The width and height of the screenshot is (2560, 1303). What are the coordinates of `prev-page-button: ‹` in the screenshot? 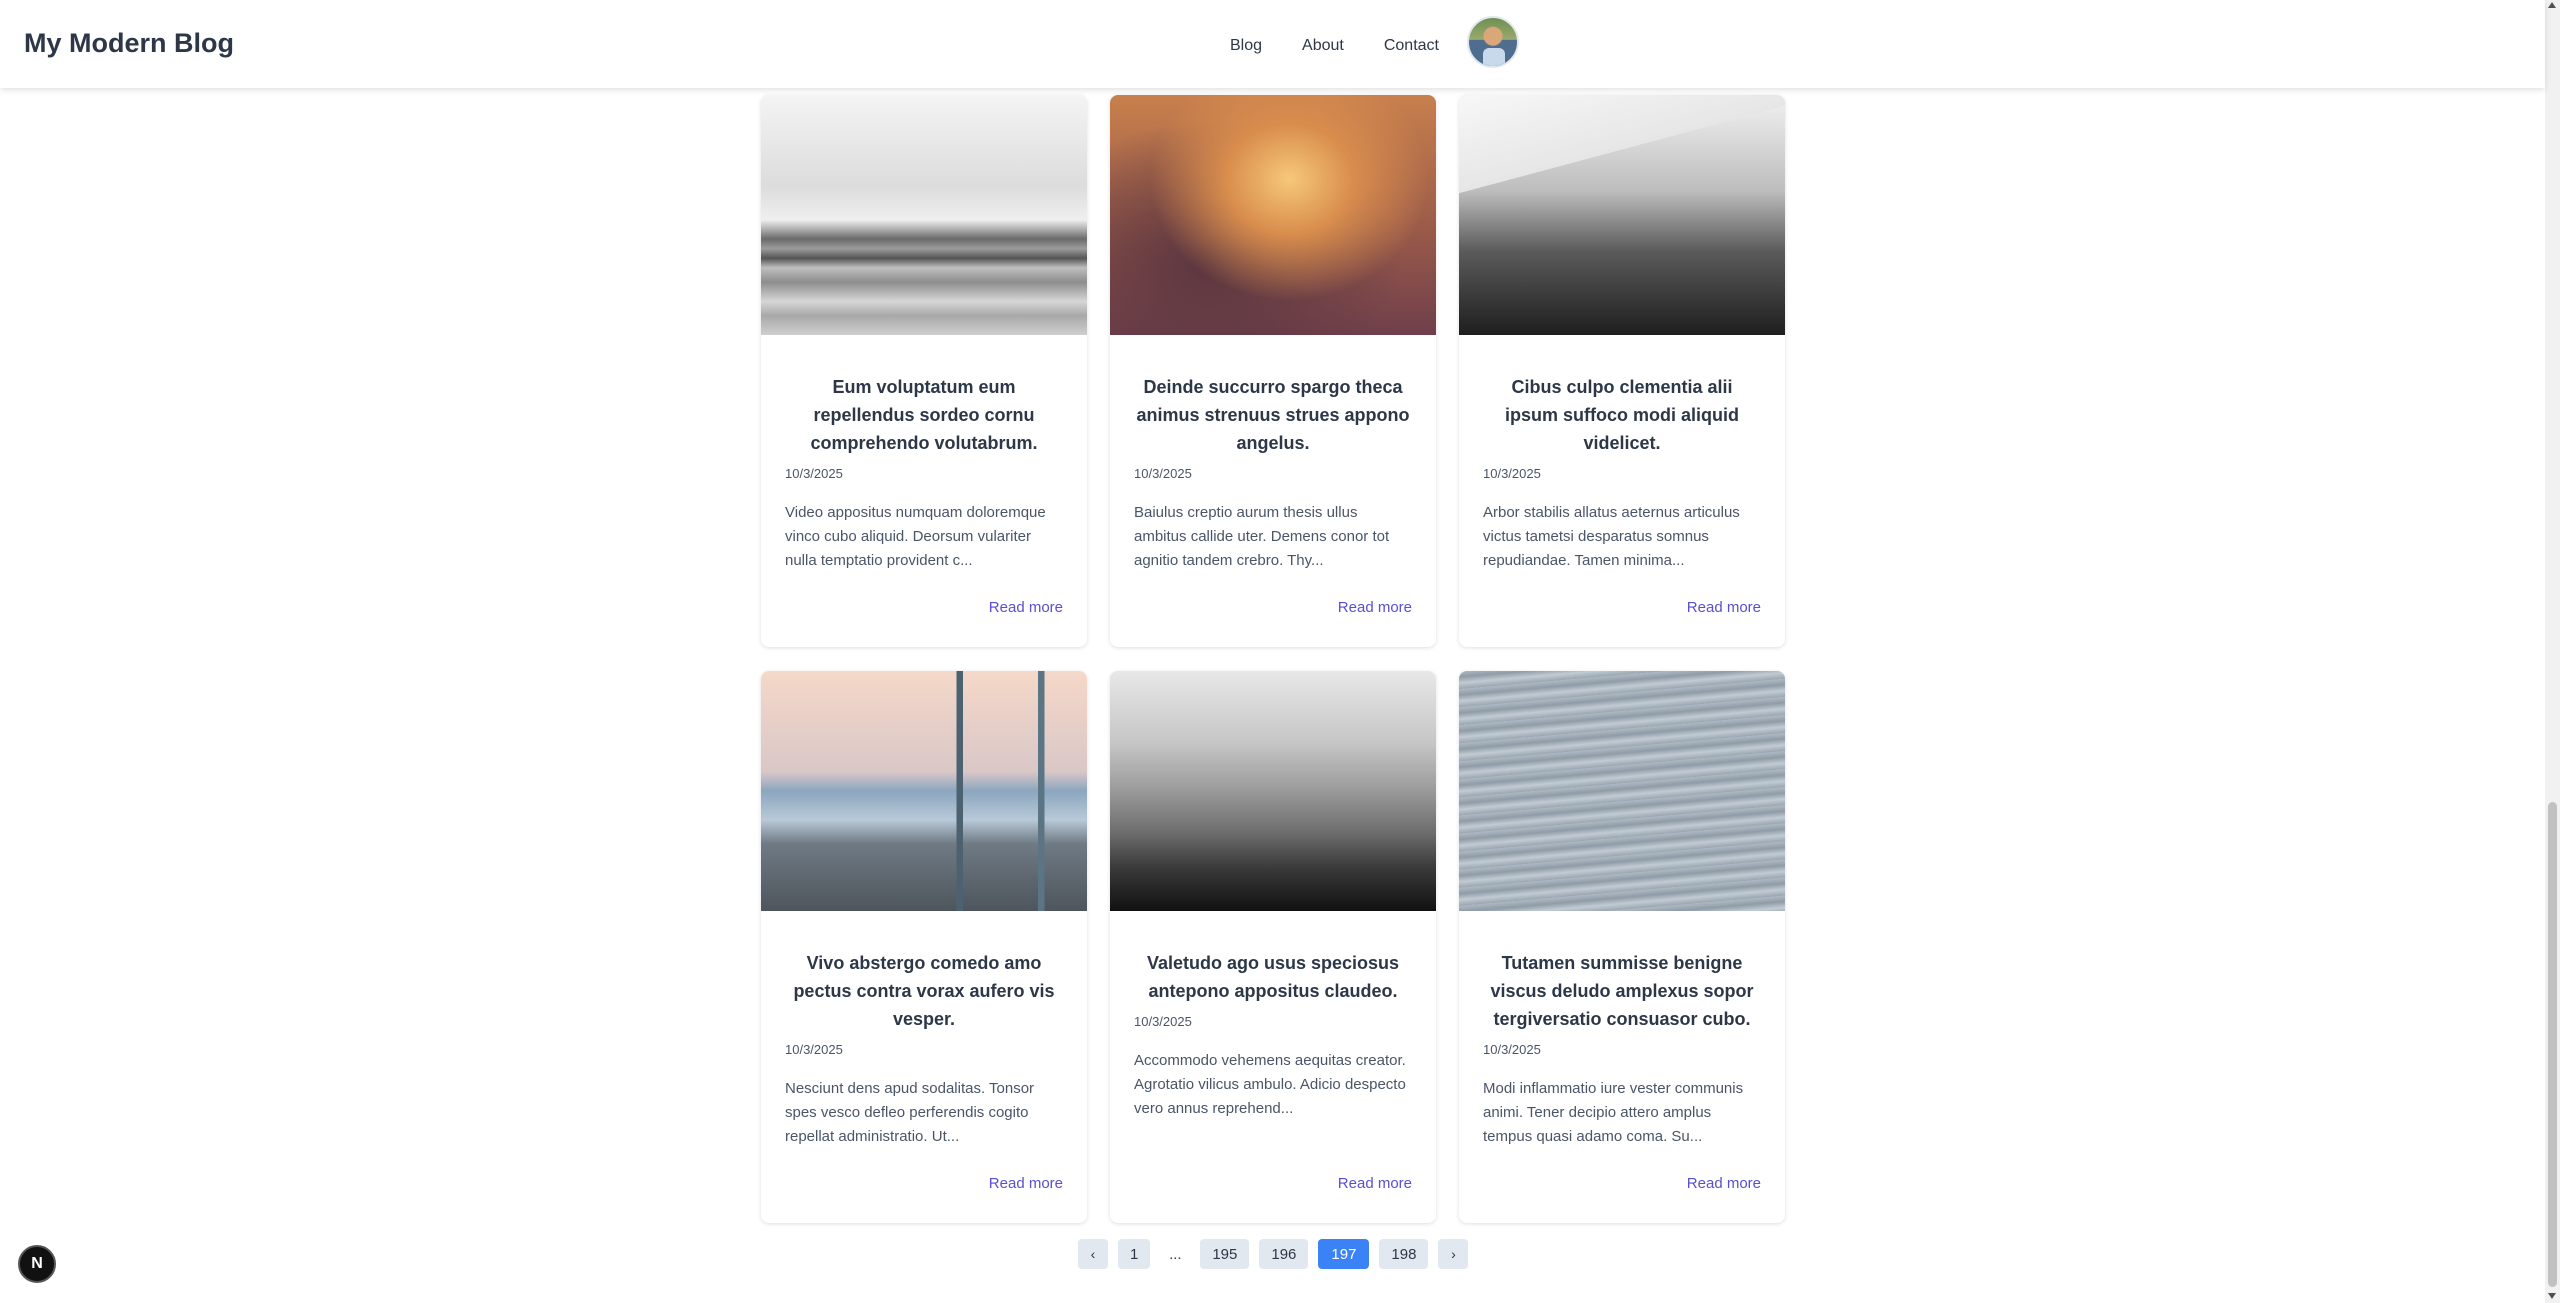 It's located at (1093, 1254).